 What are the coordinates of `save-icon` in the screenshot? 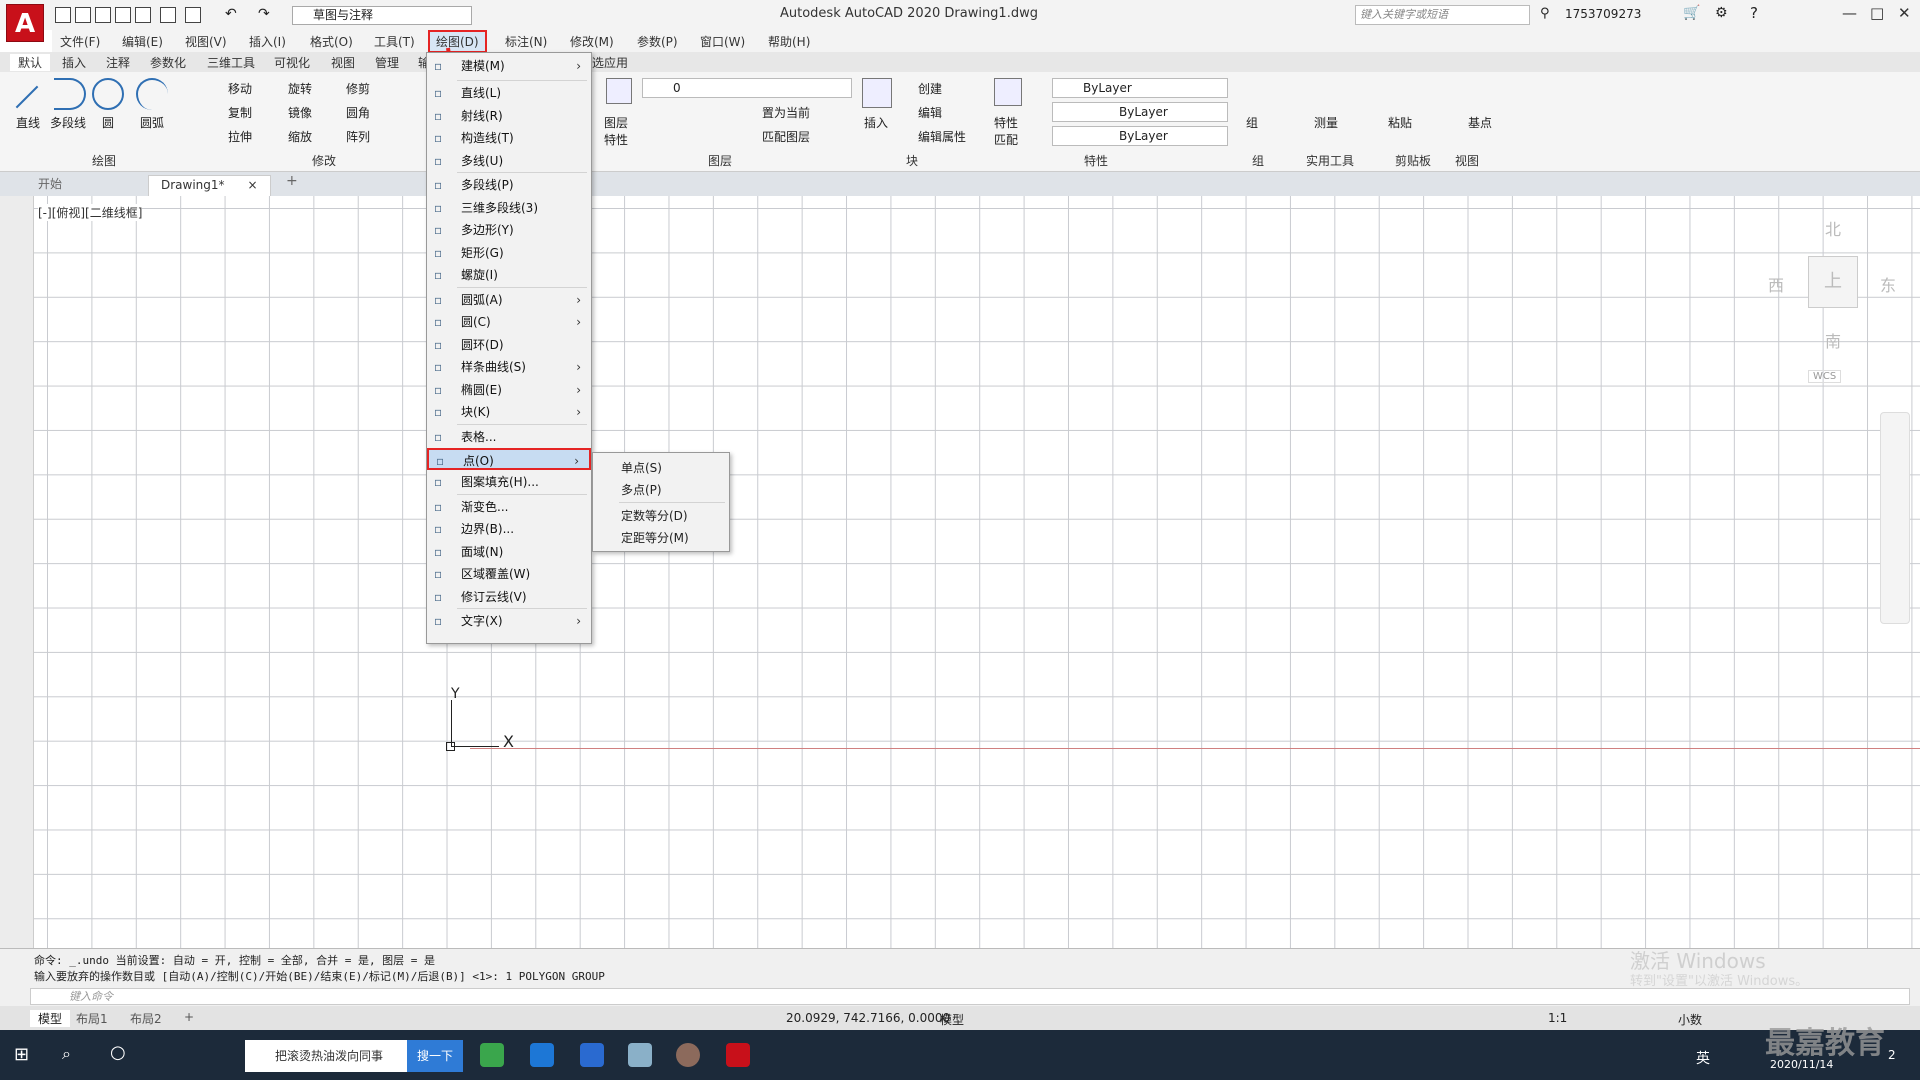 It's located at (103, 15).